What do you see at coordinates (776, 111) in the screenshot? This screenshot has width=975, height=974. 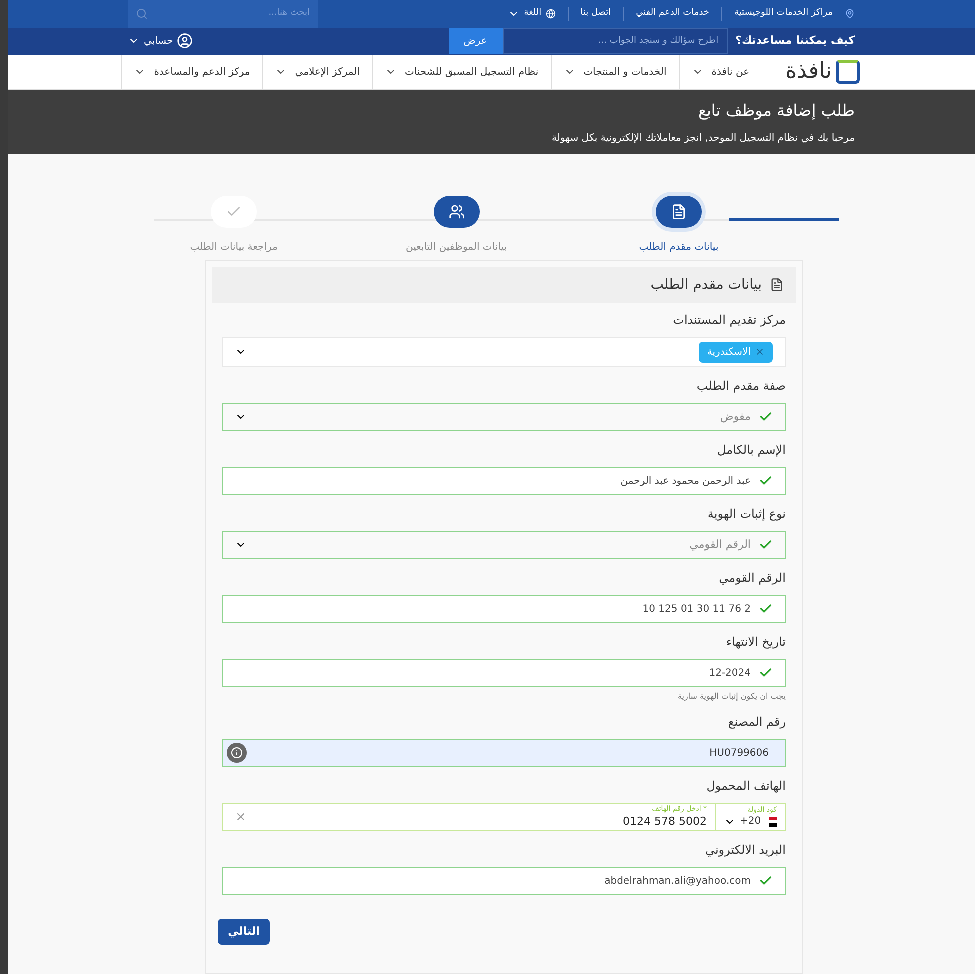 I see `page-title: طلب إضافة موظف تابع` at bounding box center [776, 111].